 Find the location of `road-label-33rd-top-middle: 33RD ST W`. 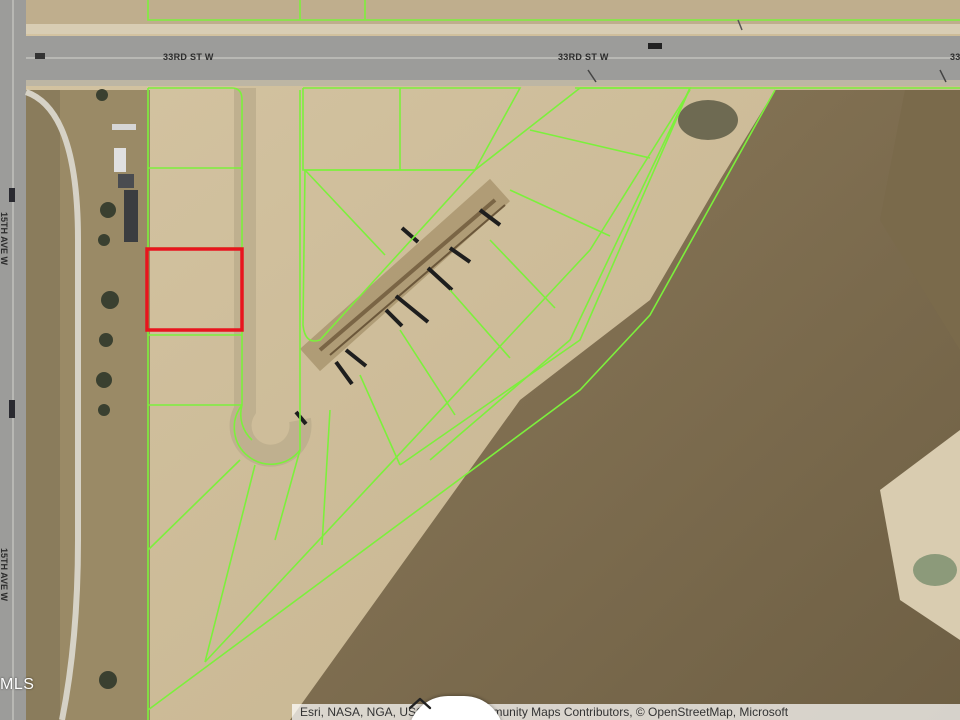

road-label-33rd-top-middle: 33RD ST W is located at coordinates (583, 57).